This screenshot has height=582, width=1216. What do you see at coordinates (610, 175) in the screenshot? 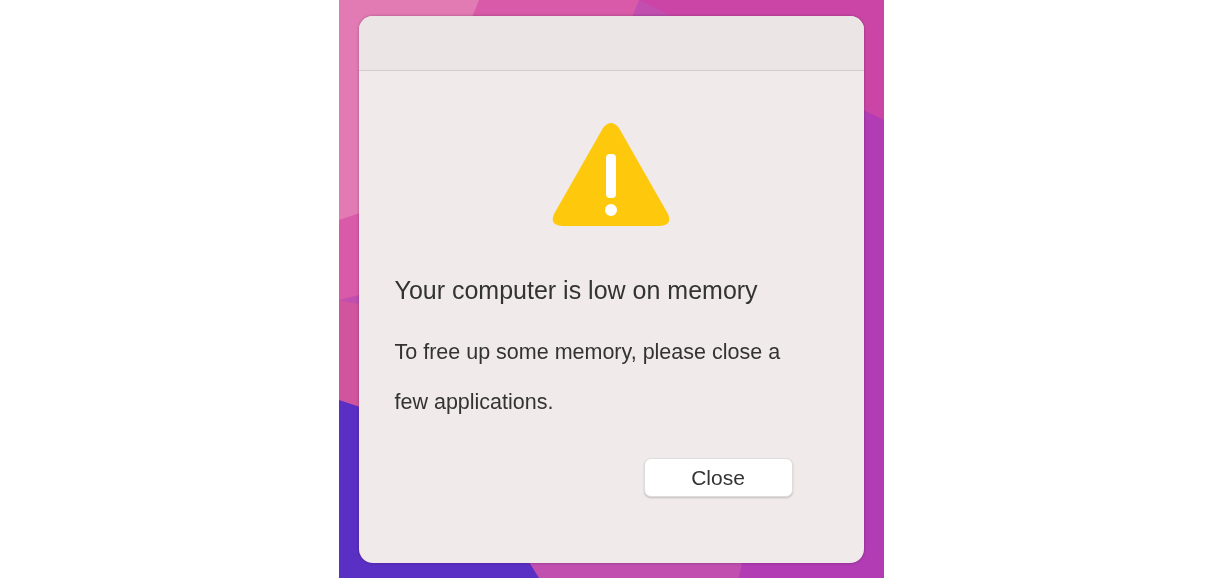
I see `warning-icon` at bounding box center [610, 175].